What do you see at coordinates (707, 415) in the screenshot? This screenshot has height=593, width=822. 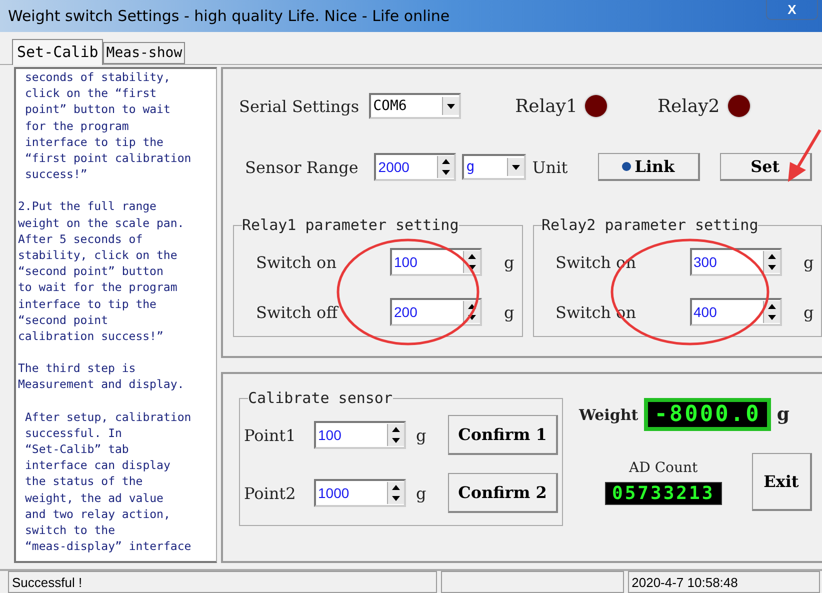 I see `weight-display: -8000.0` at bounding box center [707, 415].